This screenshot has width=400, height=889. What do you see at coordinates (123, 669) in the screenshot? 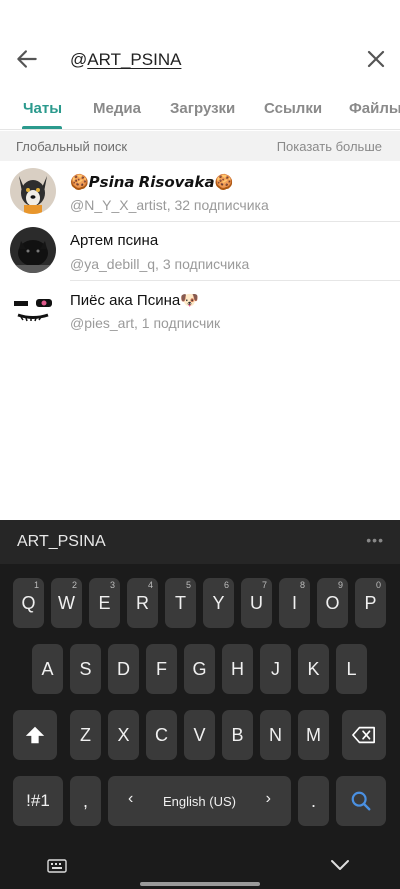
I see `key-d: D` at bounding box center [123, 669].